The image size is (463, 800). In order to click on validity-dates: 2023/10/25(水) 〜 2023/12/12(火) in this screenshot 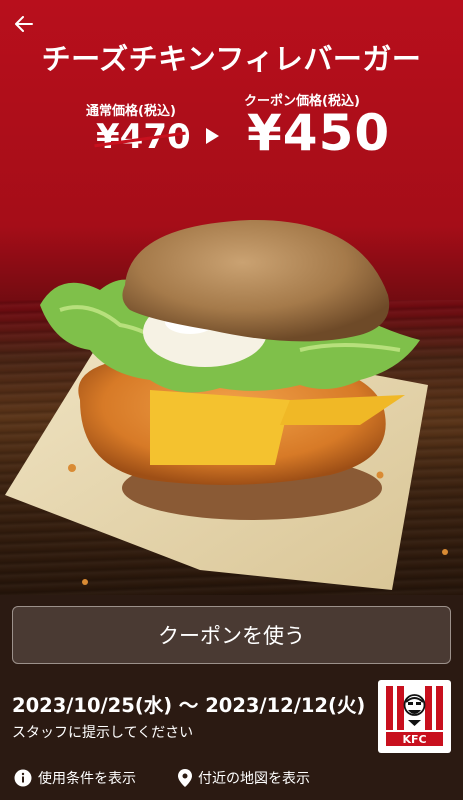, I will do `click(189, 705)`.